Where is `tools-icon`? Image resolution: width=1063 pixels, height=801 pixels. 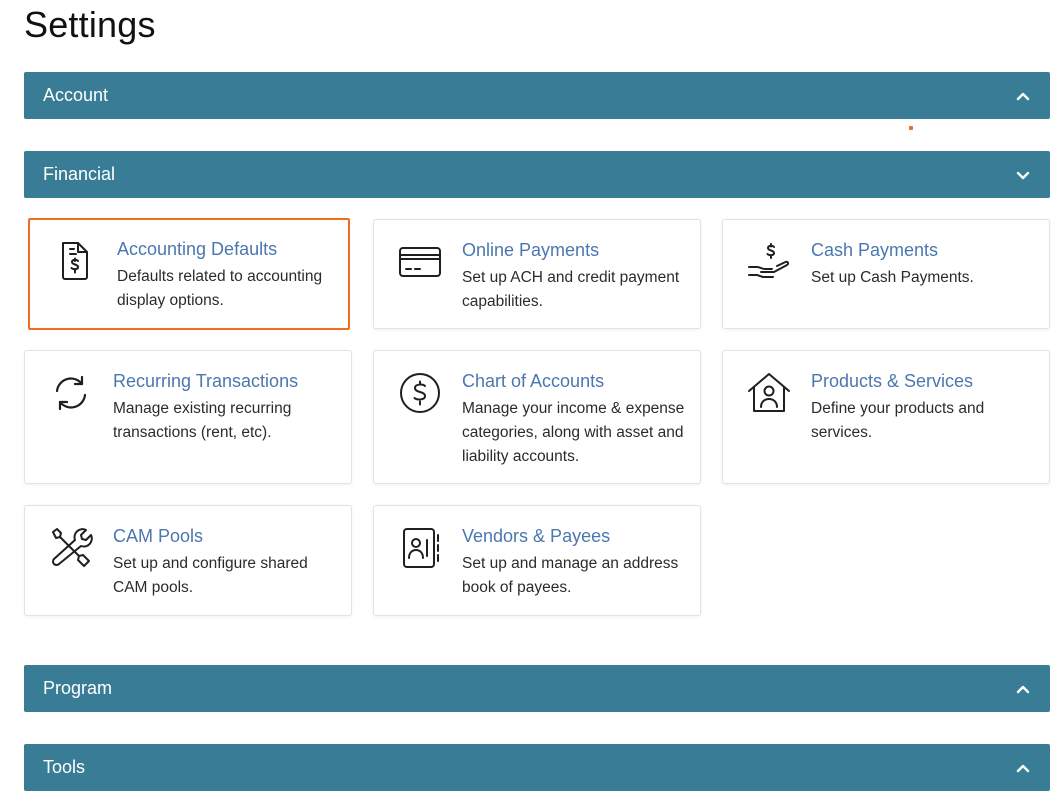
tools-icon is located at coordinates (71, 548).